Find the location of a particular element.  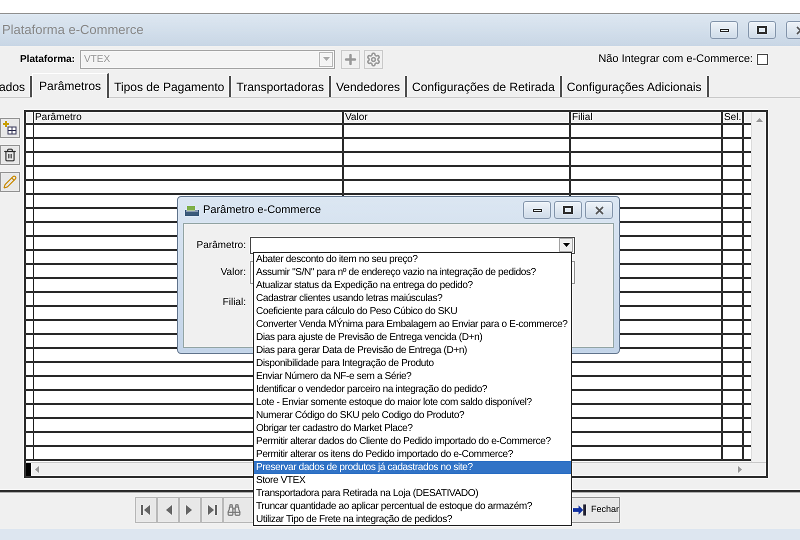

dialog-title: Parâmetro e-Commerce is located at coordinates (262, 210).